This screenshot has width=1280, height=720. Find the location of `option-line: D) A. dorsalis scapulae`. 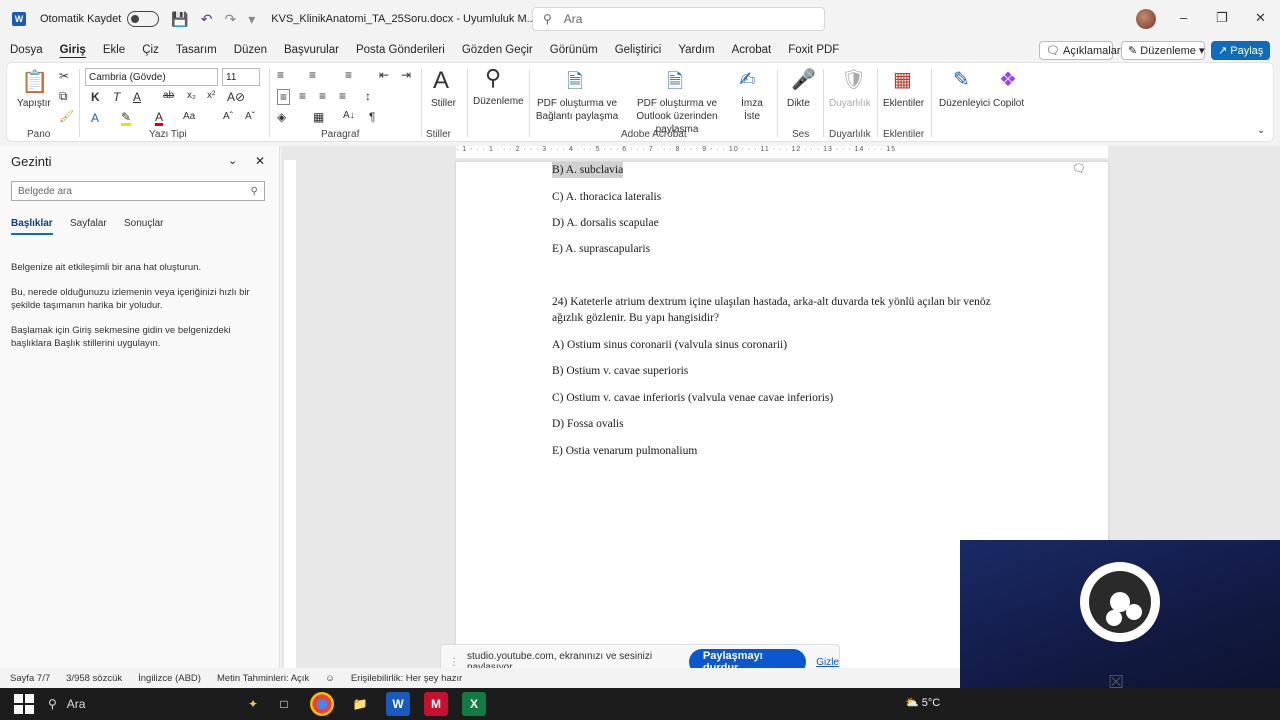

option-line: D) A. dorsalis scapulae is located at coordinates (605, 223).